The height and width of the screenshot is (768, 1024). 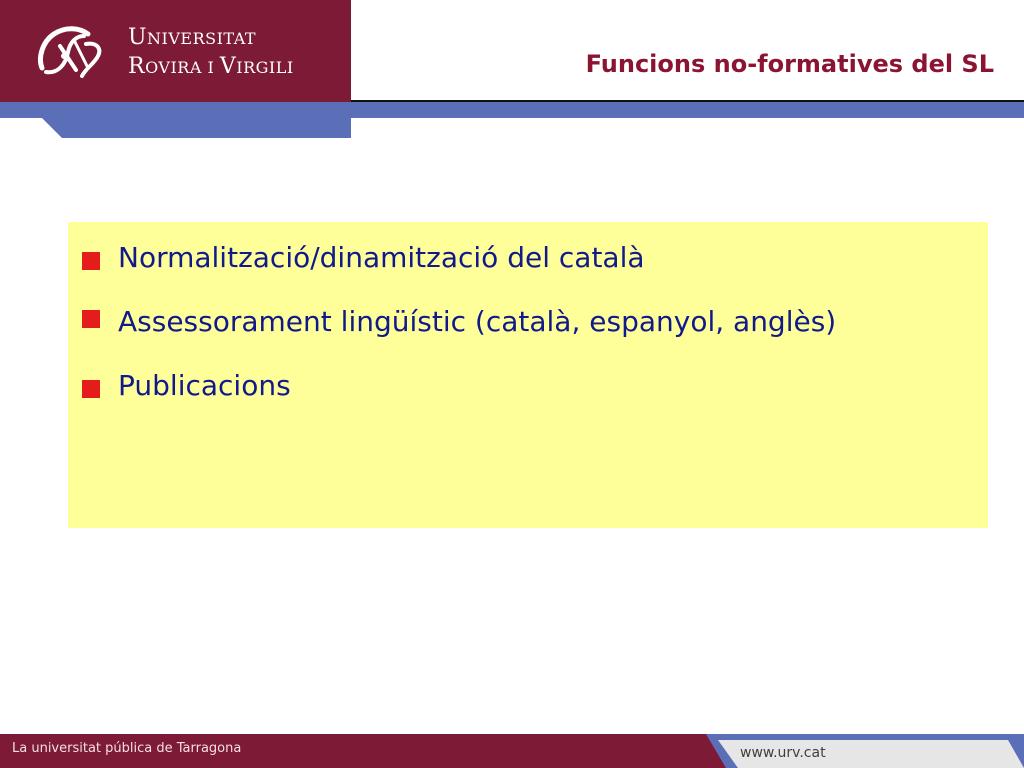 I want to click on logo-wordmark: UNIVERSITAT ROVIRA I VIRGILI, so click(x=211, y=53).